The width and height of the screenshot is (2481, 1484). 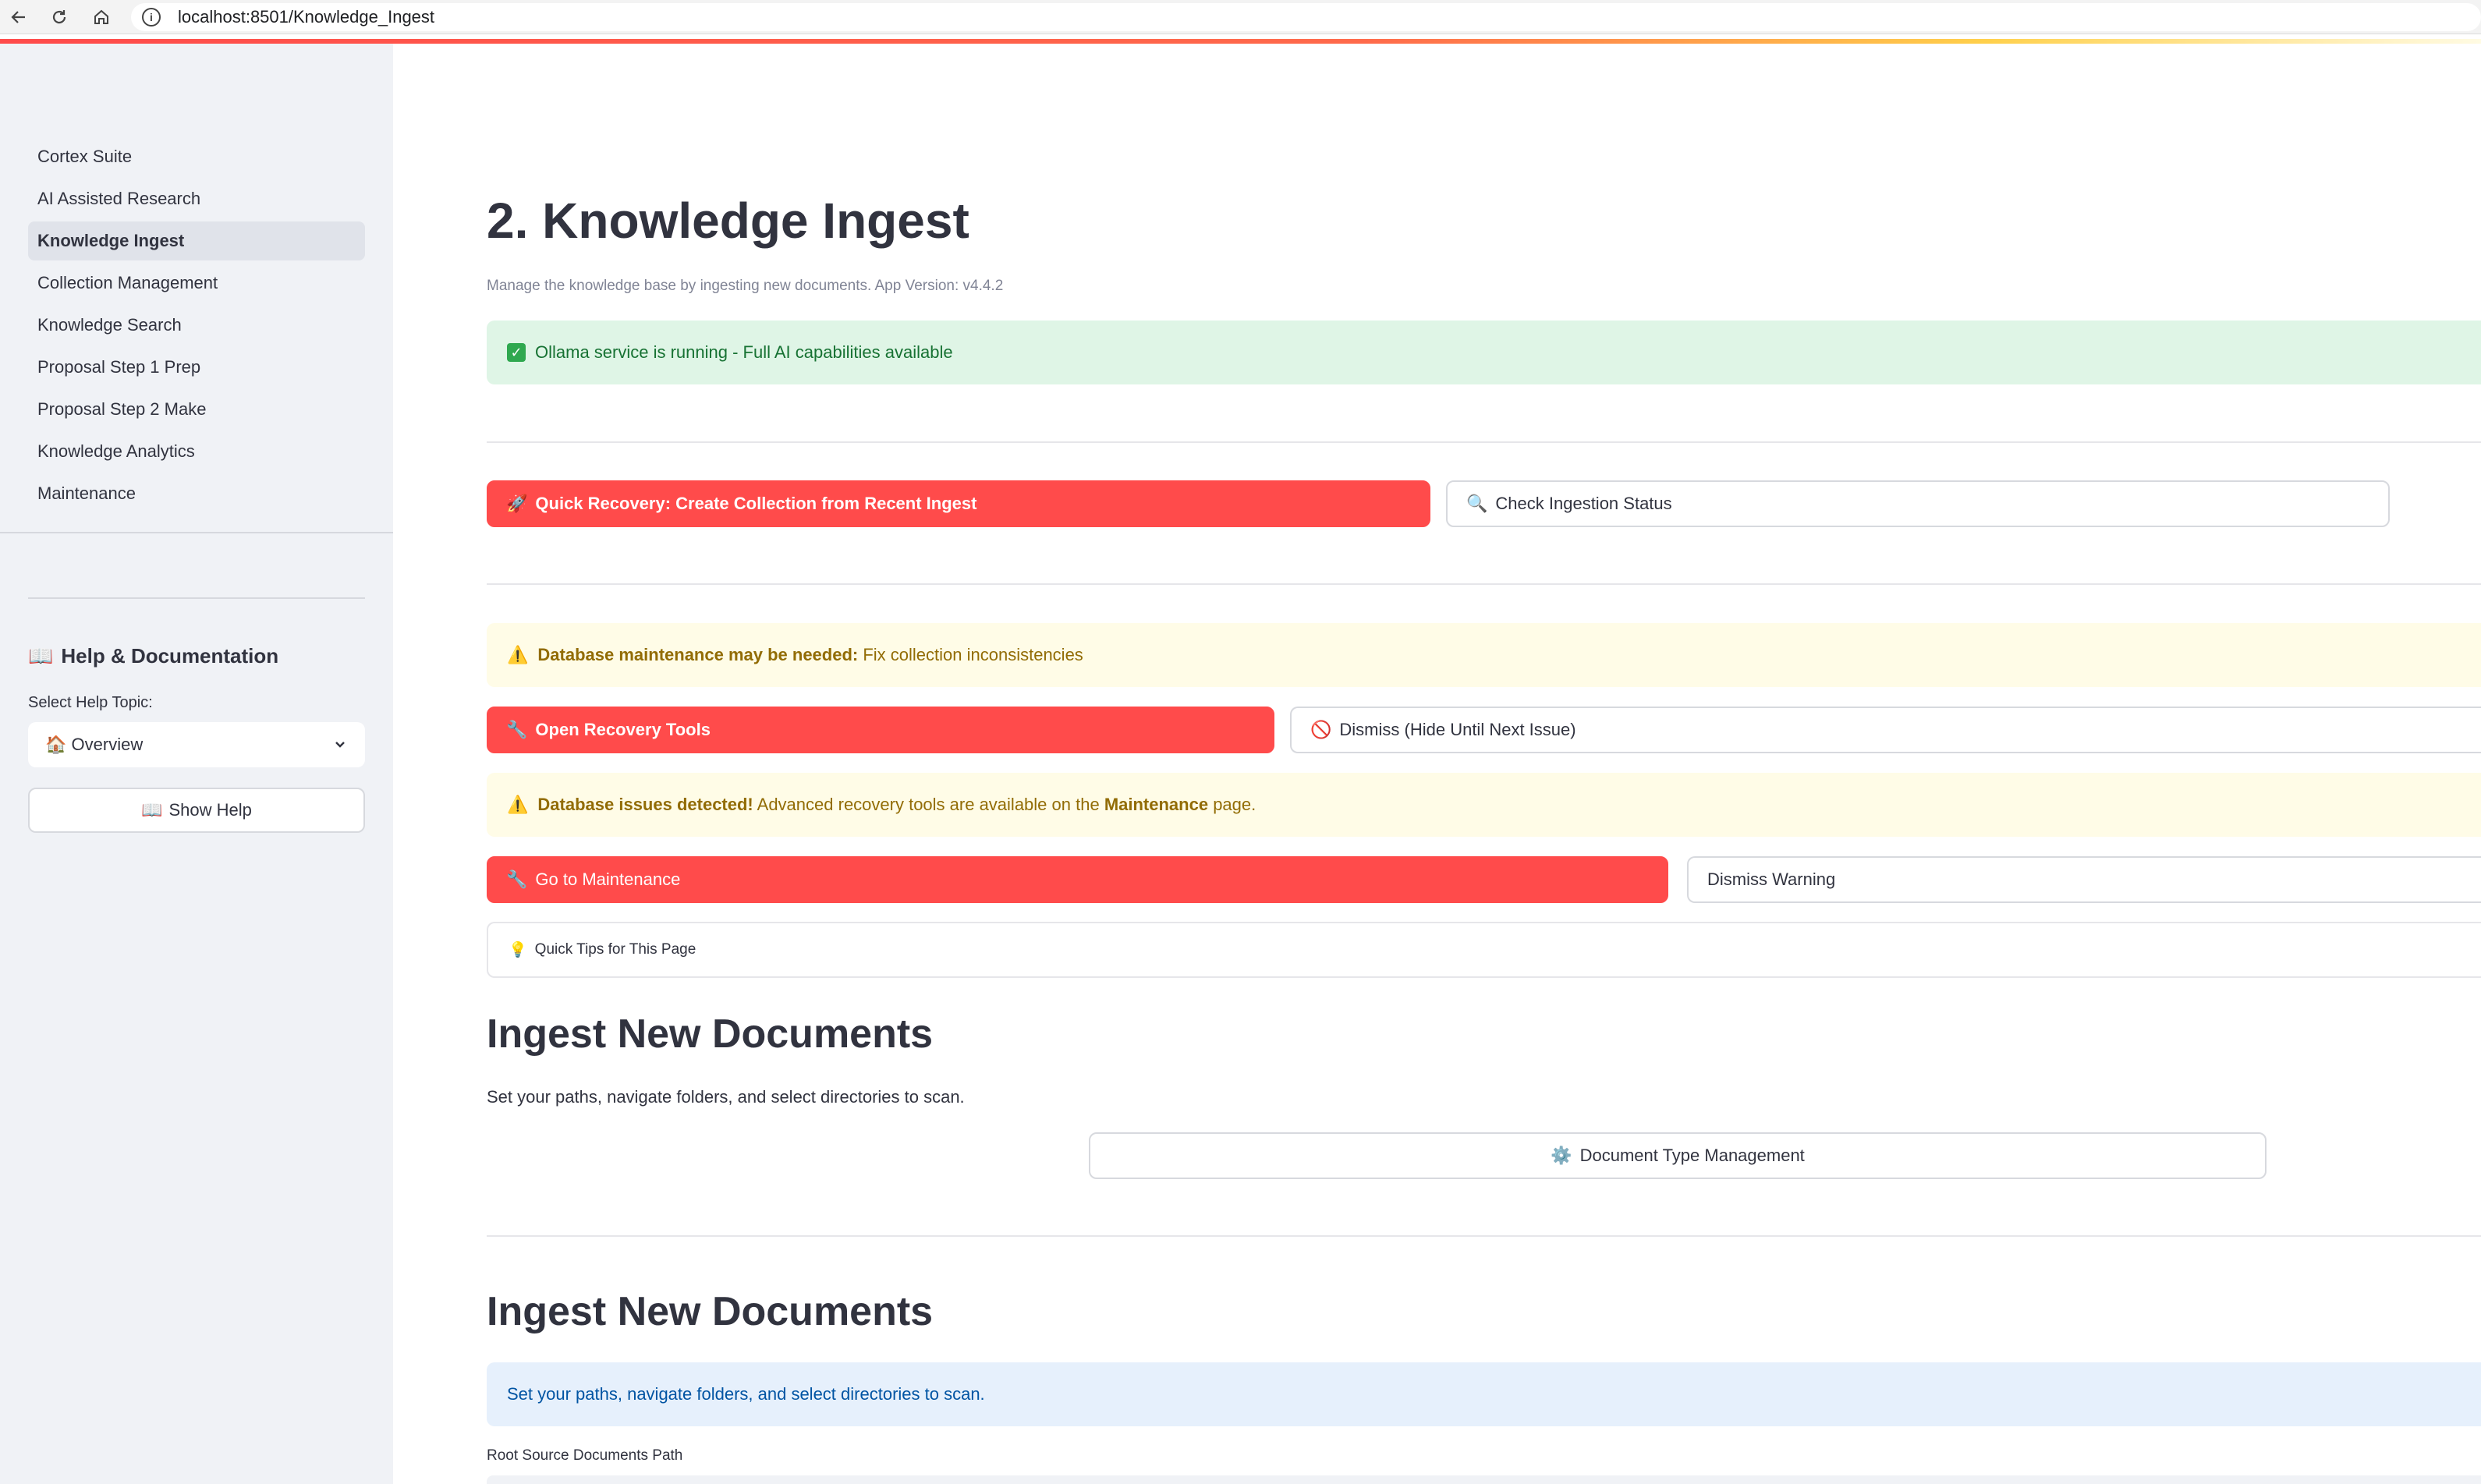 What do you see at coordinates (1306, 17) in the screenshot?
I see `address-bar: i localhost:8501/Knowledge_Ingest` at bounding box center [1306, 17].